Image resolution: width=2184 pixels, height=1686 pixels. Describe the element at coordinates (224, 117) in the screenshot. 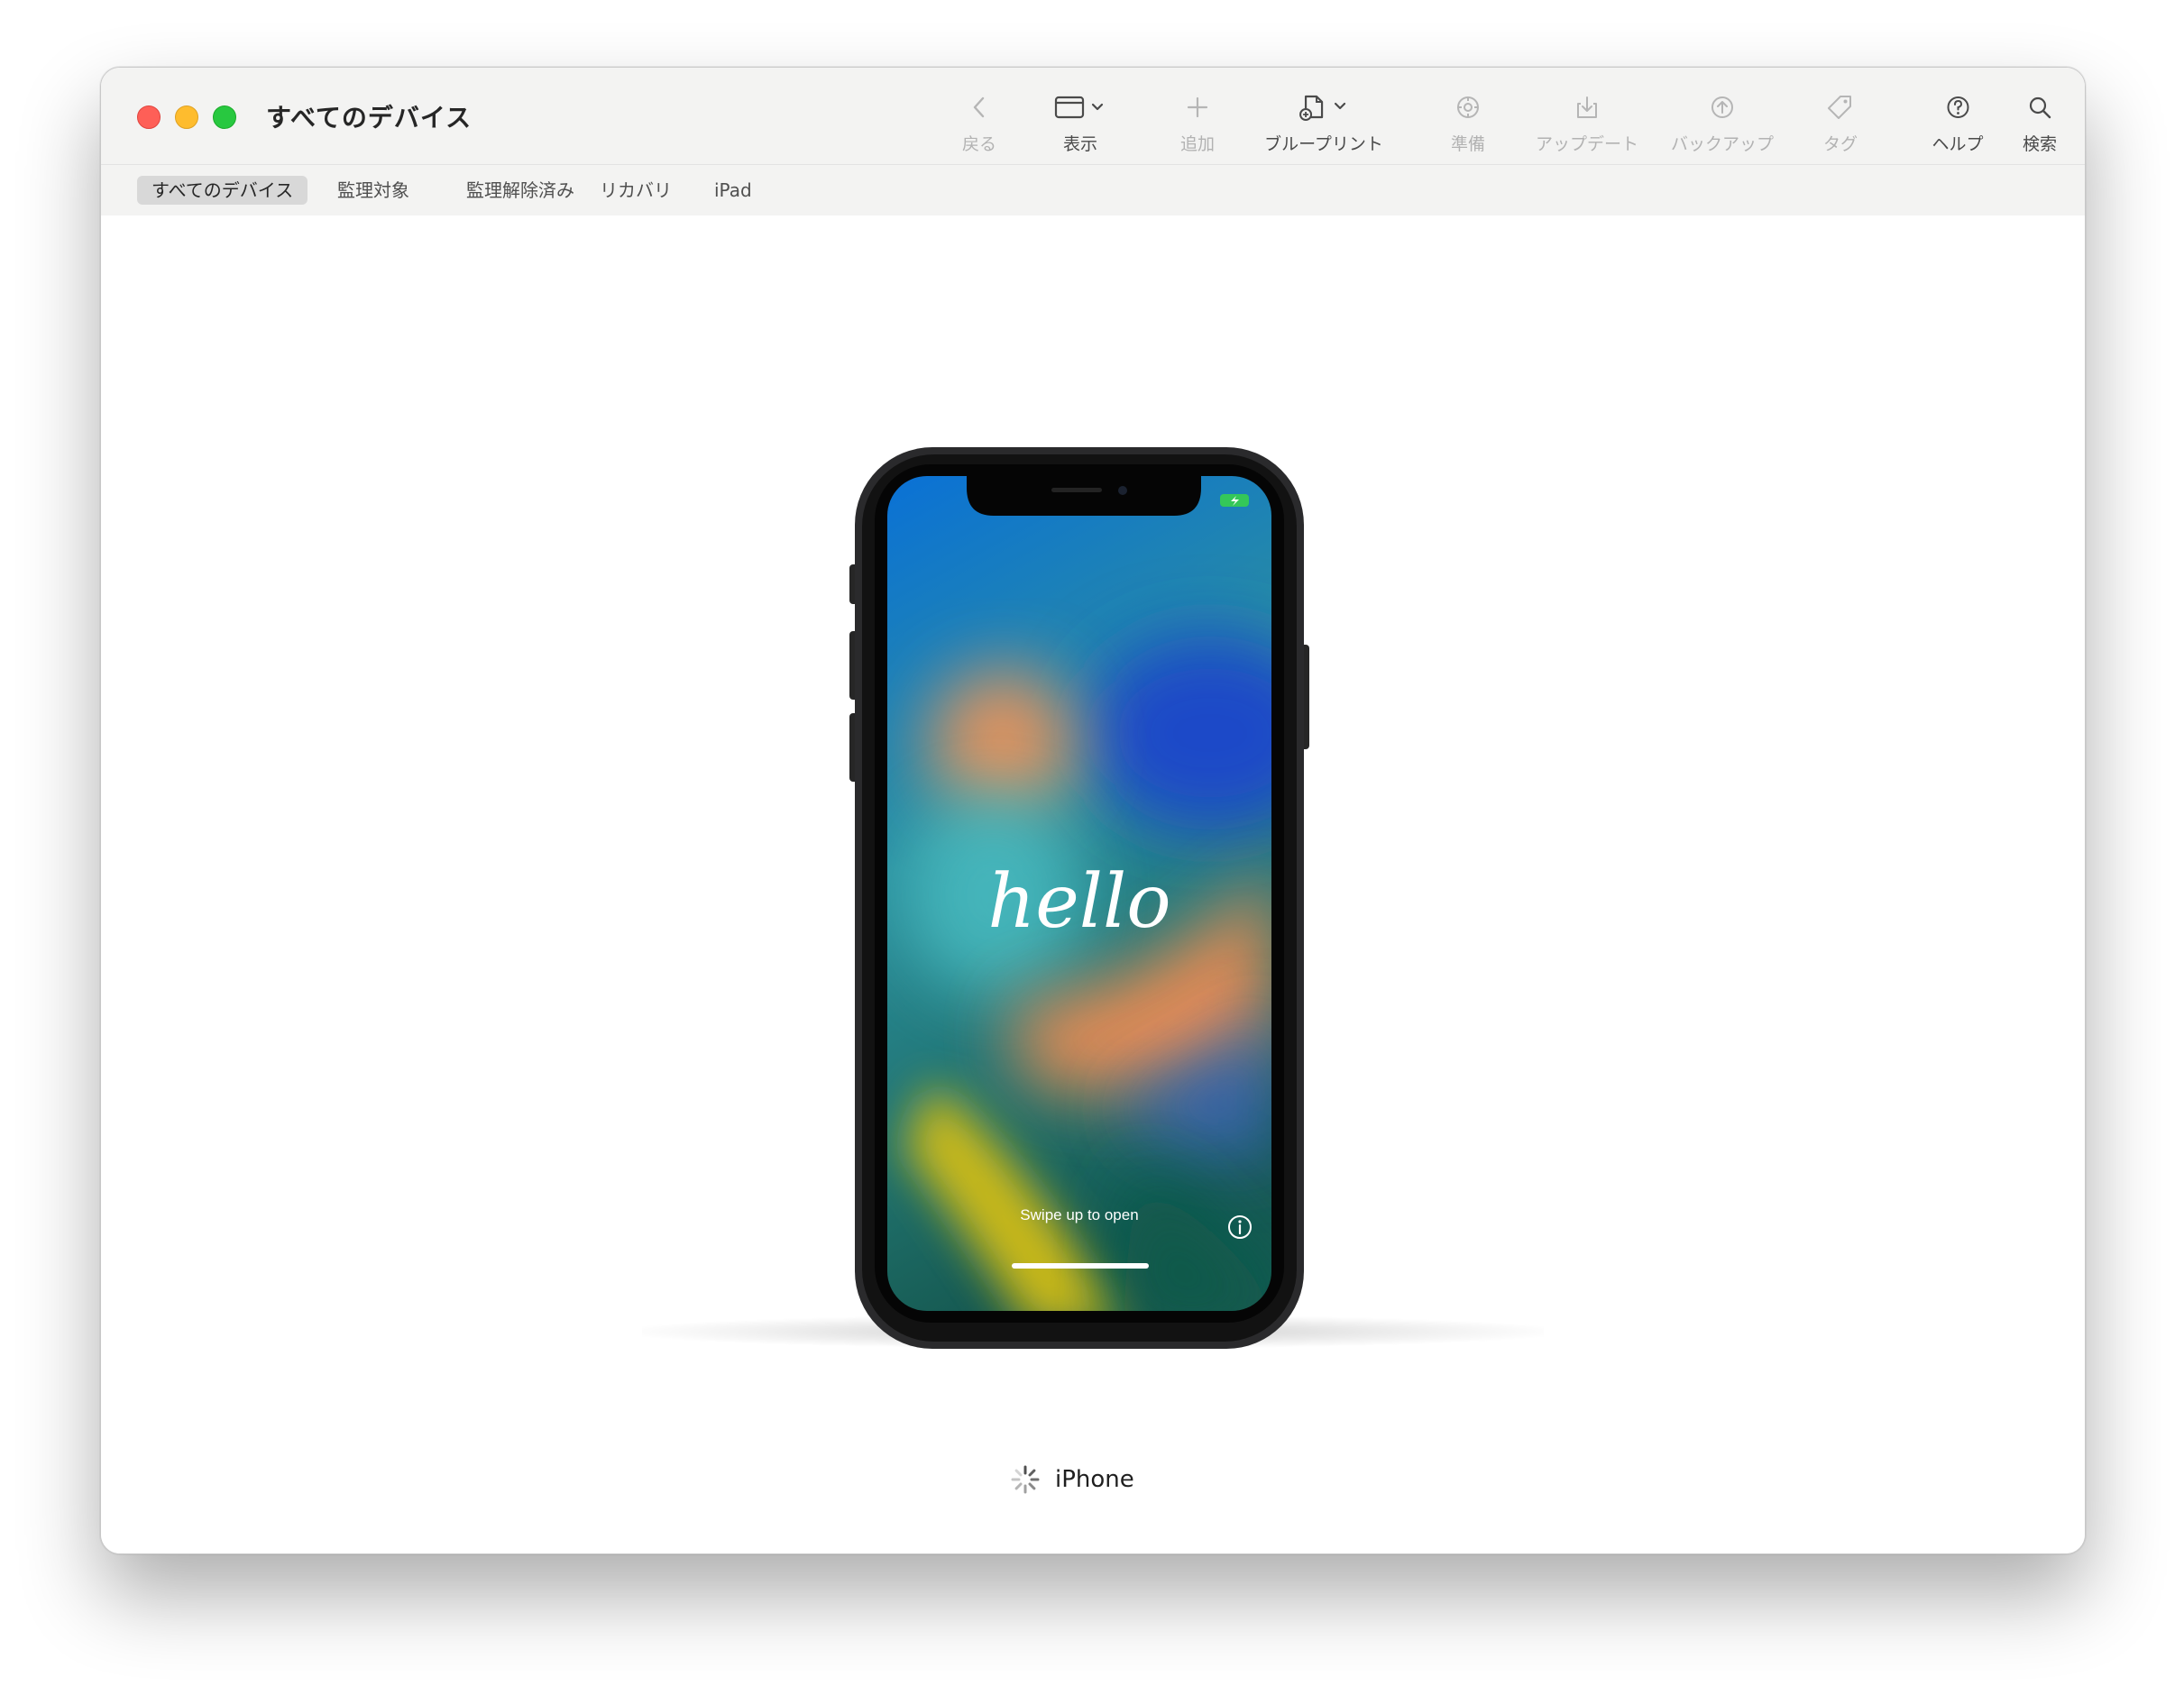

I see `zoom-button` at that location.